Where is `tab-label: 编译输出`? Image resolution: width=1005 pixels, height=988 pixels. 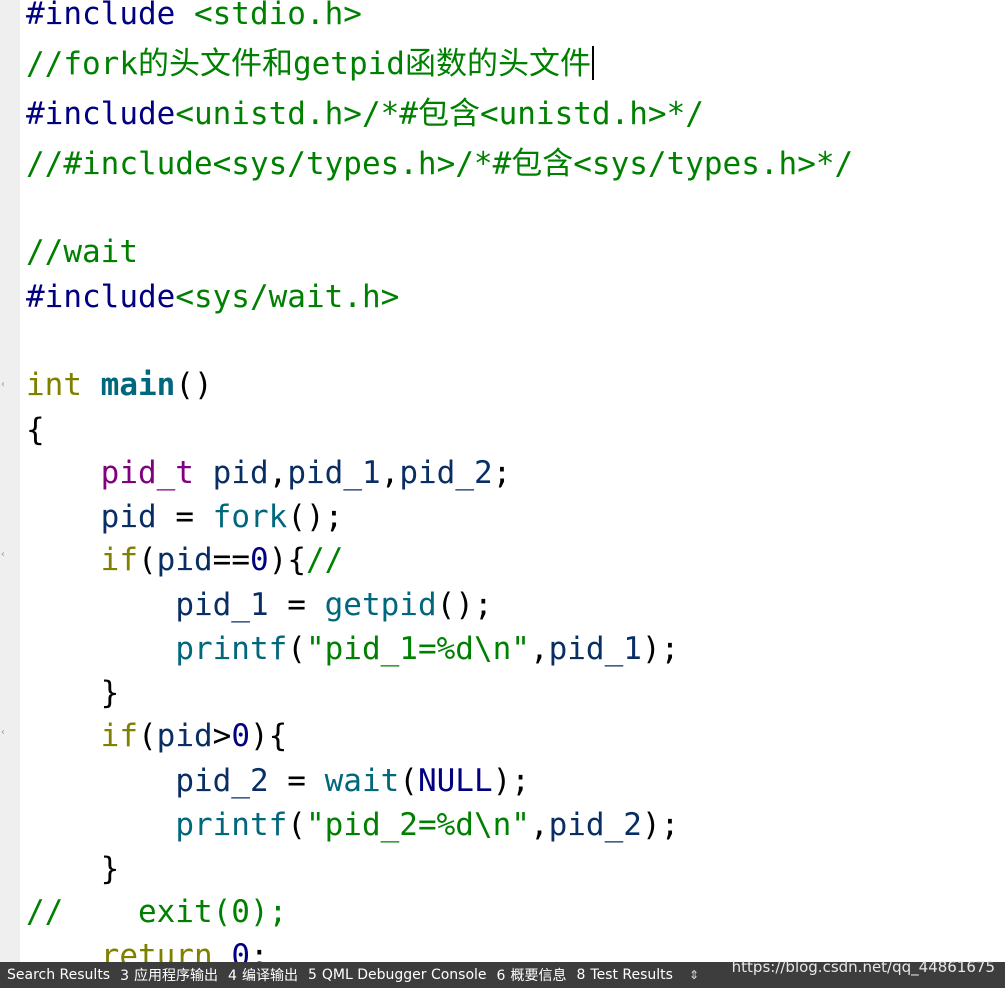
tab-label: 编译输出 is located at coordinates (269, 976).